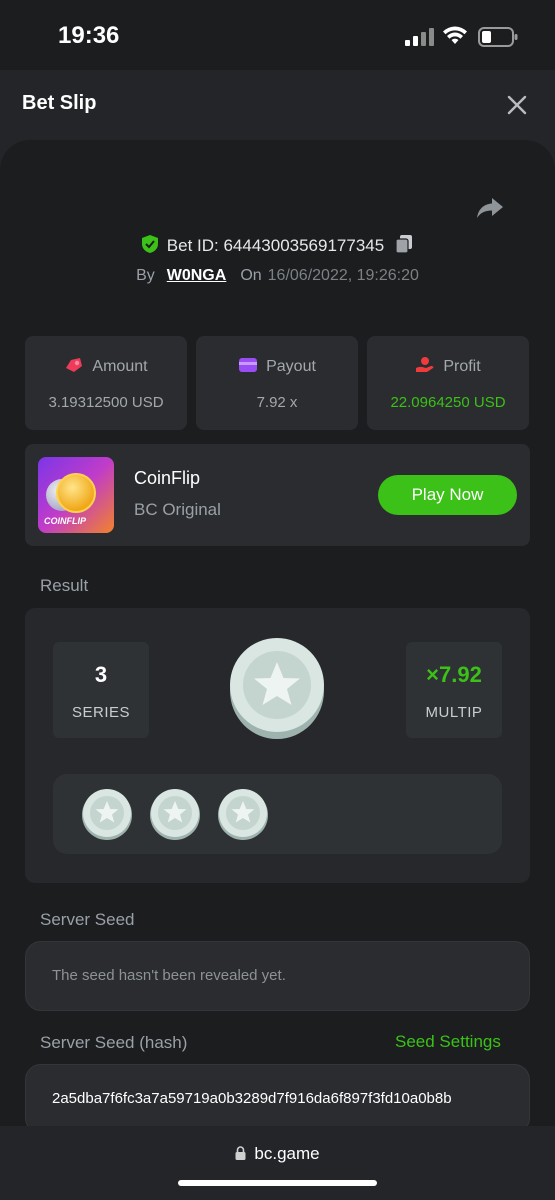 This screenshot has height=1200, width=555. What do you see at coordinates (448, 1042) in the screenshot?
I see `seed-settings-link: Seed Settings` at bounding box center [448, 1042].